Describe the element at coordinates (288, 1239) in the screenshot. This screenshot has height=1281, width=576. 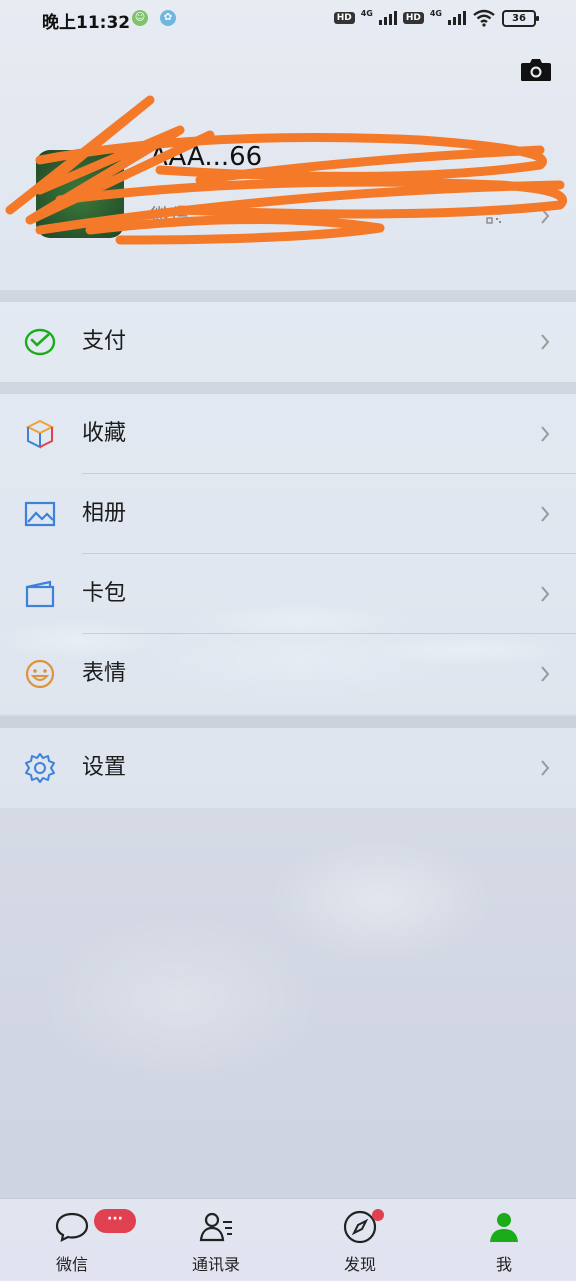
I see `bottom-tab-bar: ··· 微信 通讯录 发现 我` at that location.